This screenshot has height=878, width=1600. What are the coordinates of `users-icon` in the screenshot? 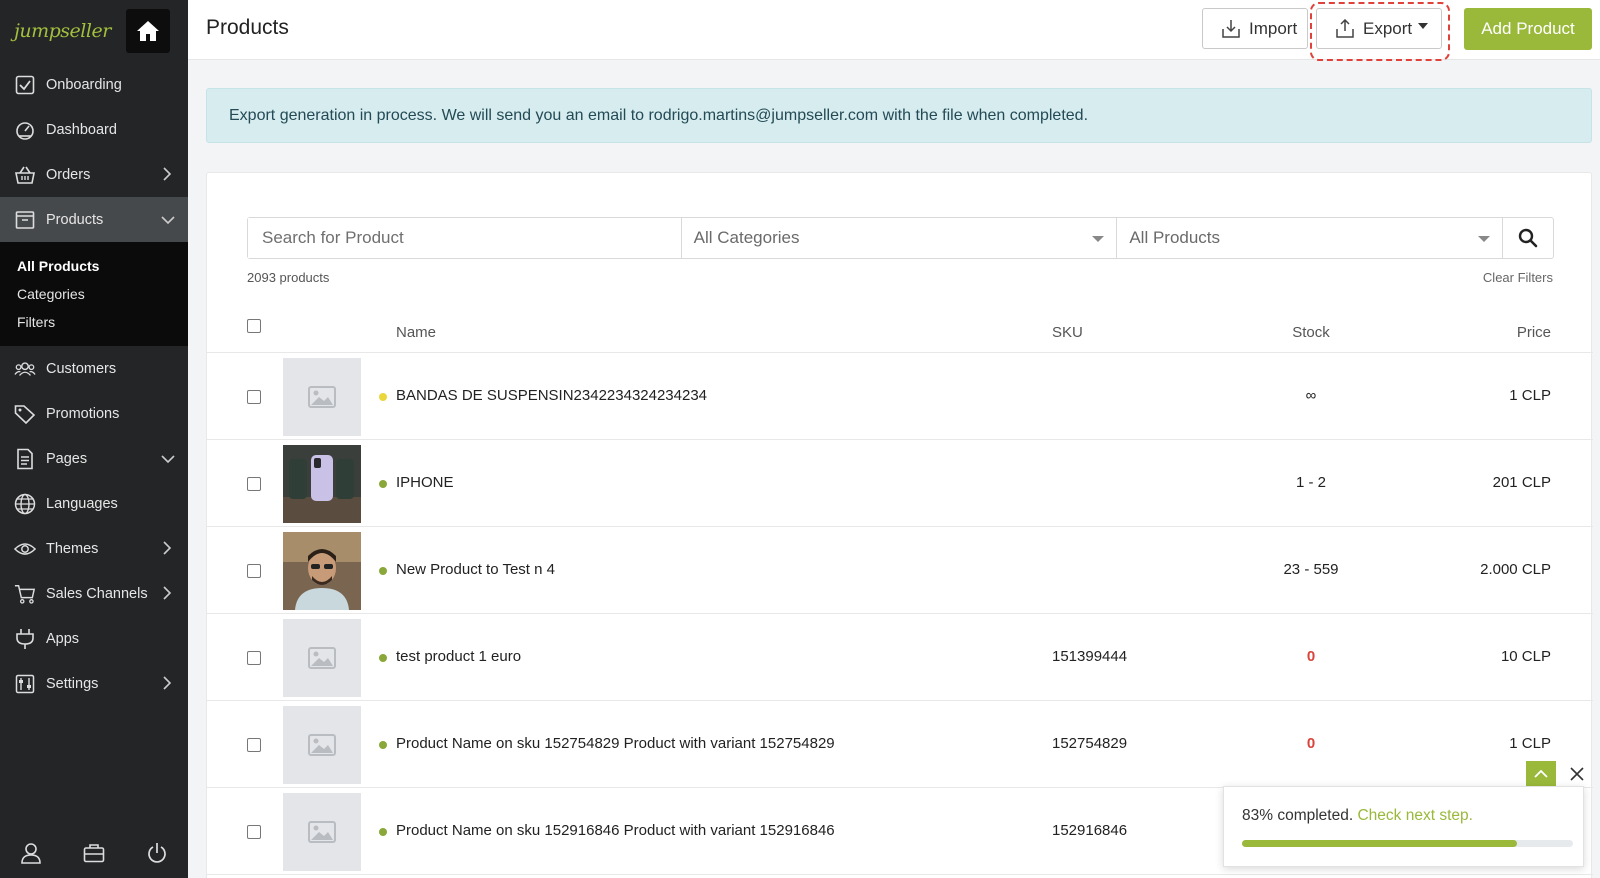 It's located at (25, 369).